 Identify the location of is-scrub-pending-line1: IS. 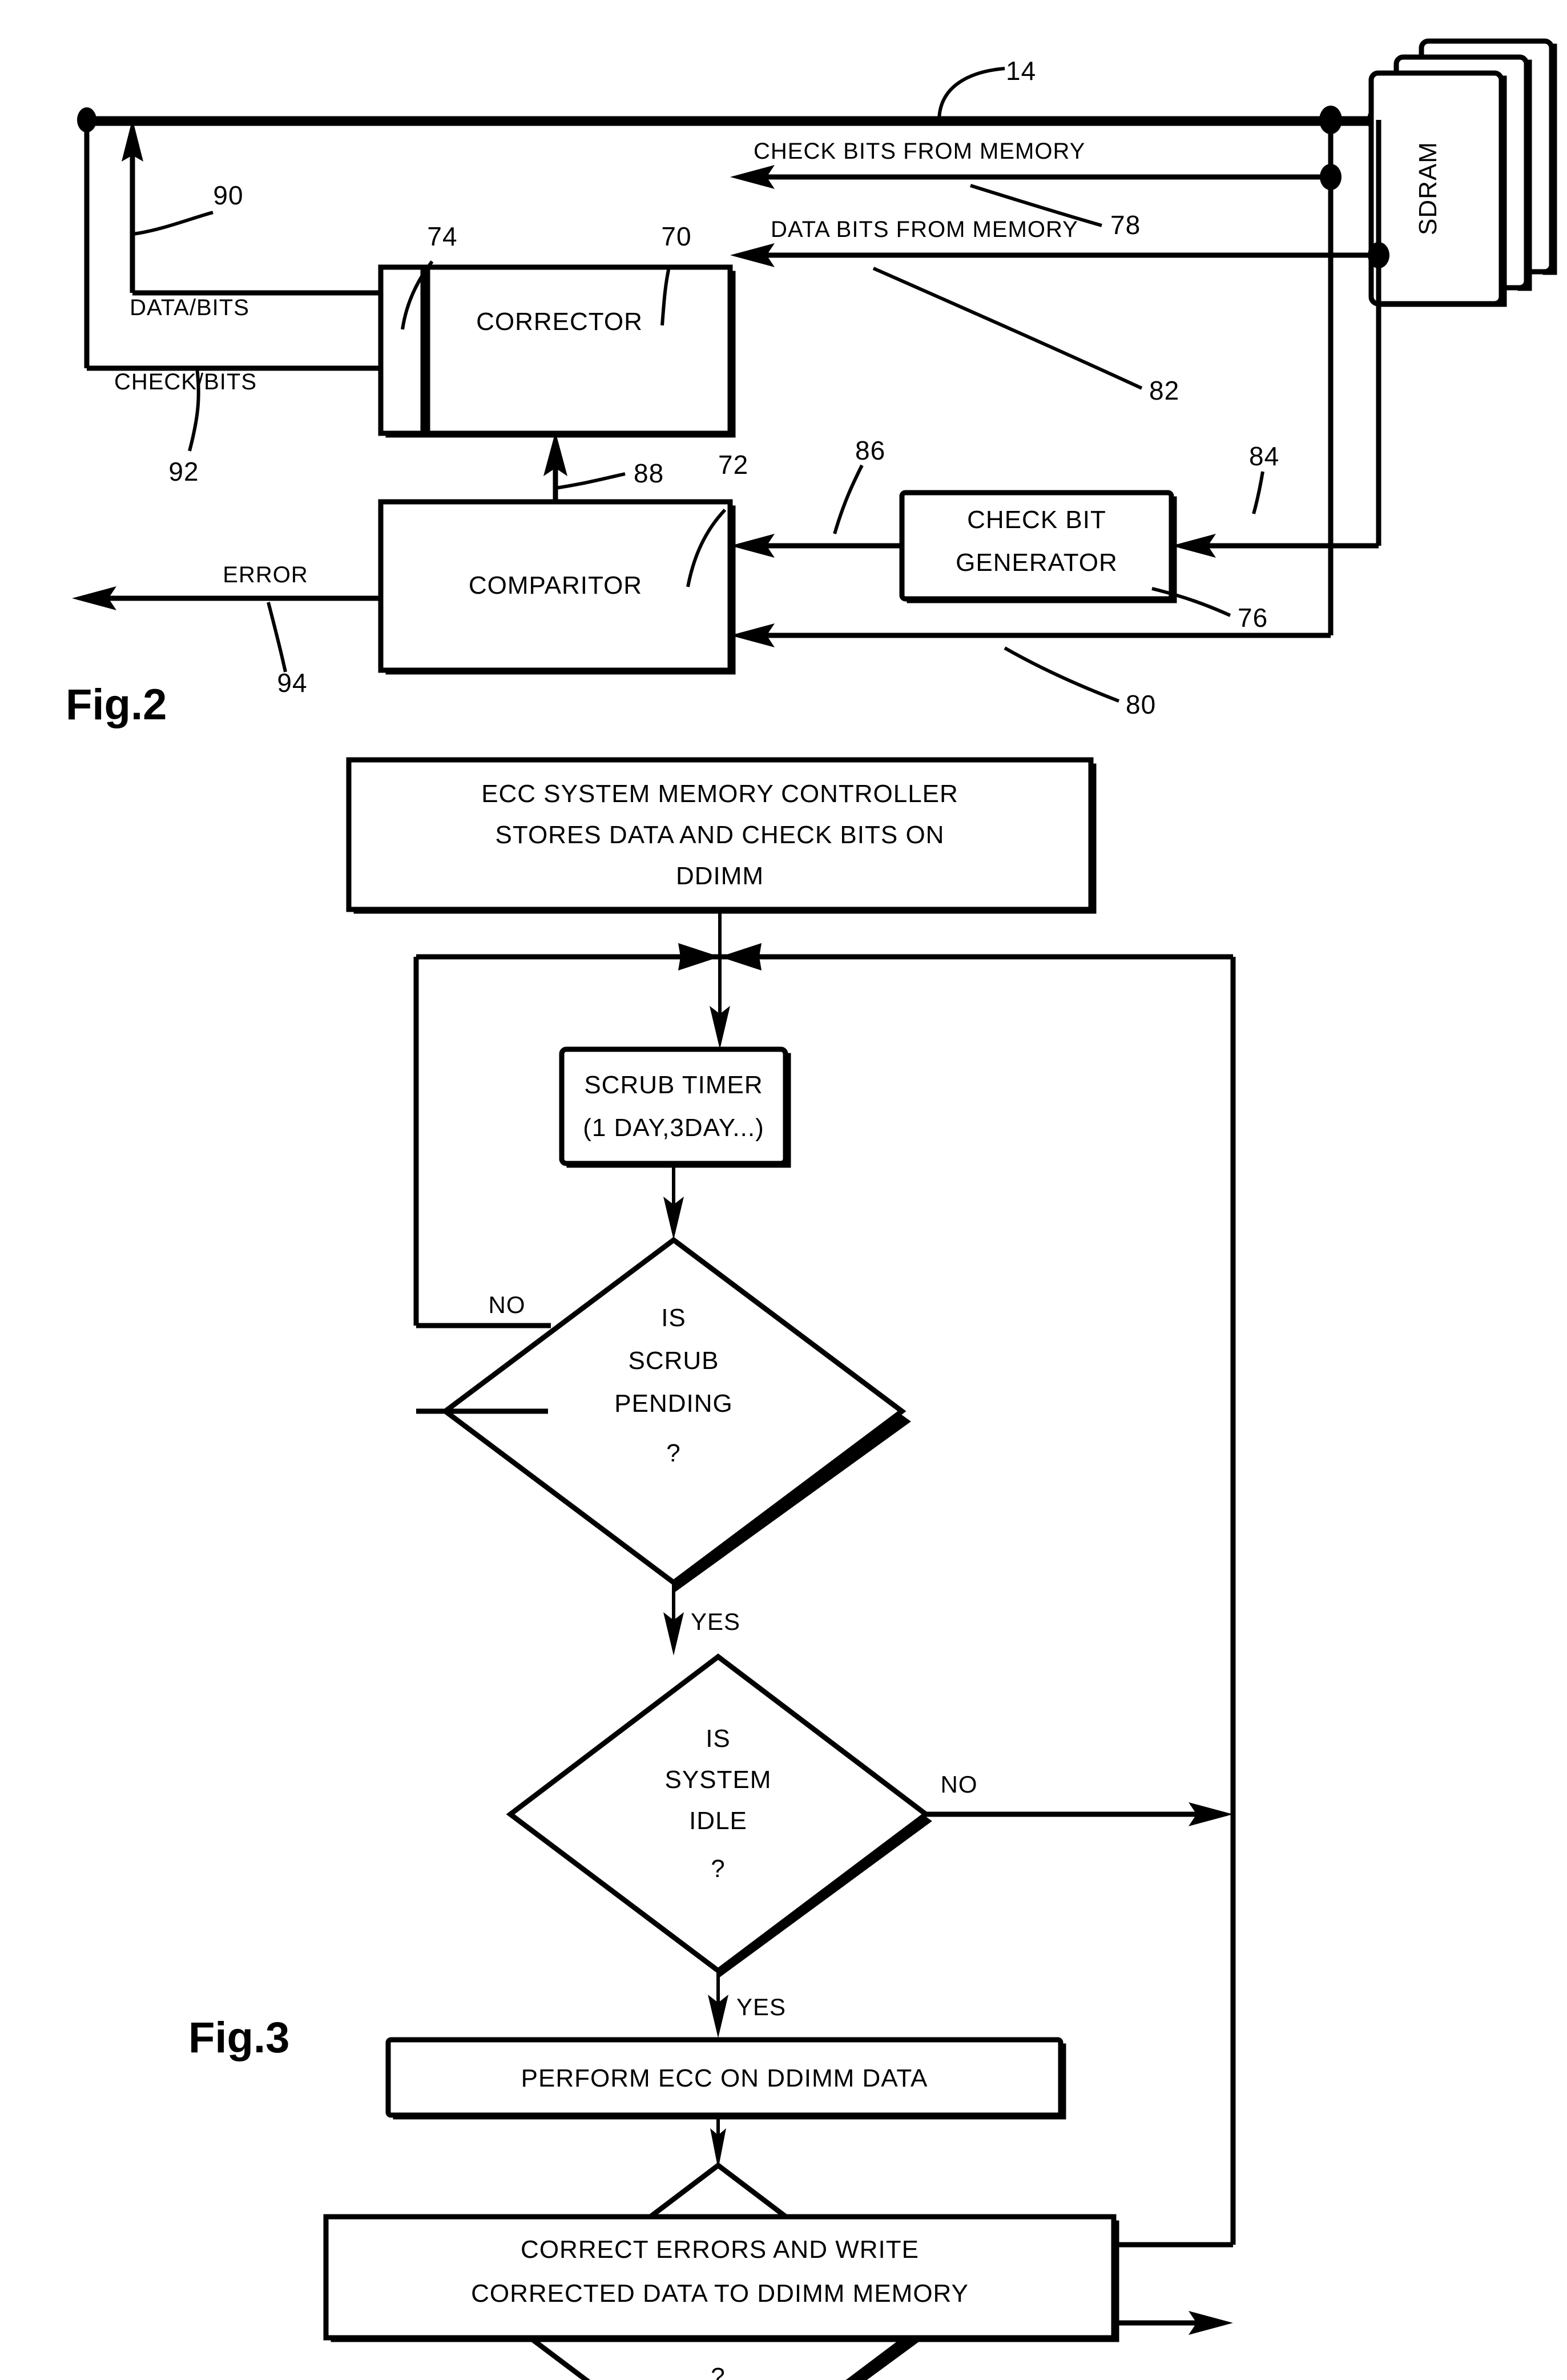
(673, 1318).